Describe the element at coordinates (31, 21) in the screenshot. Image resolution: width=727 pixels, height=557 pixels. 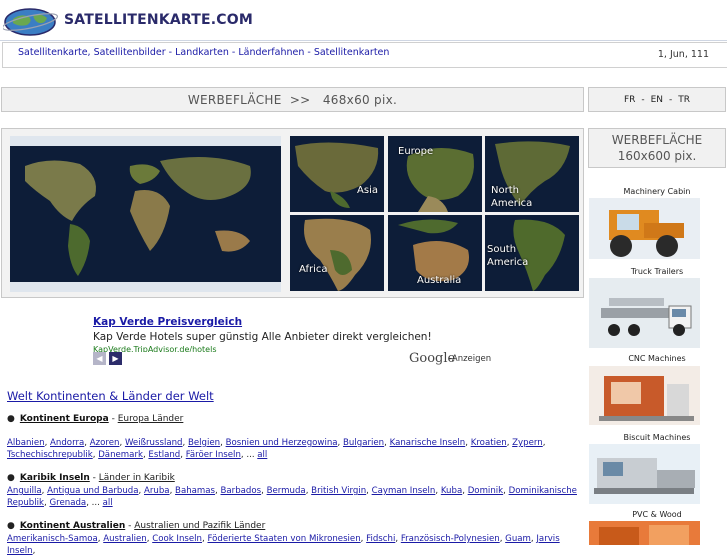
I see `logo-globe-icon` at that location.